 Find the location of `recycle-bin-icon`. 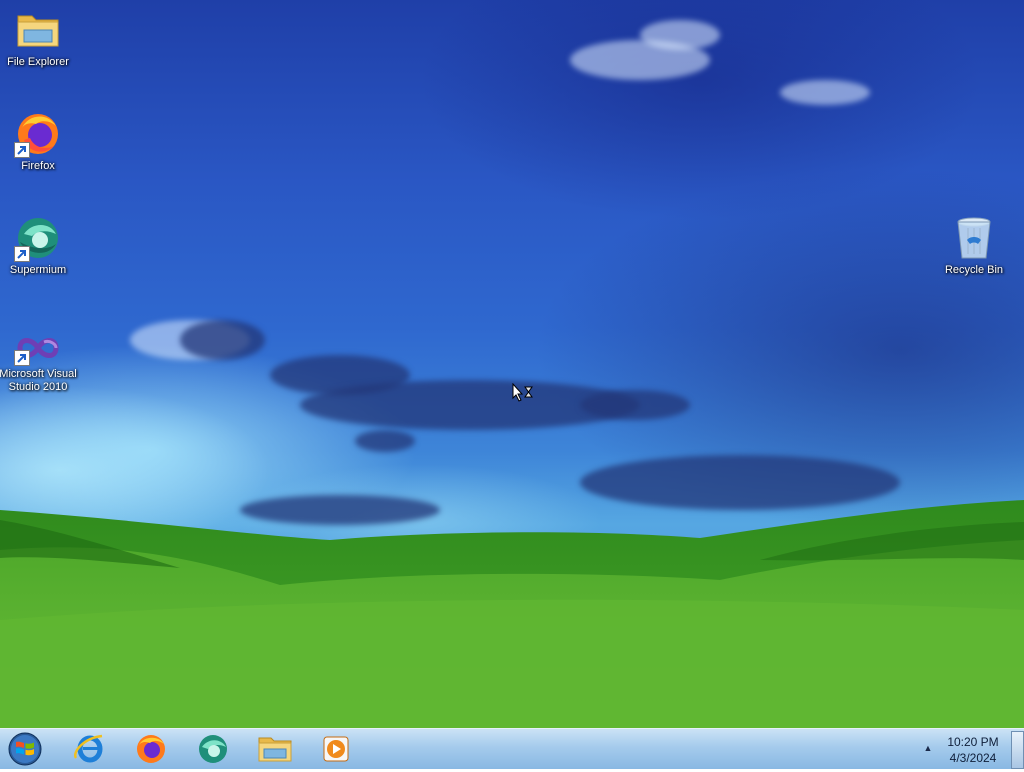

recycle-bin-icon is located at coordinates (974, 238).